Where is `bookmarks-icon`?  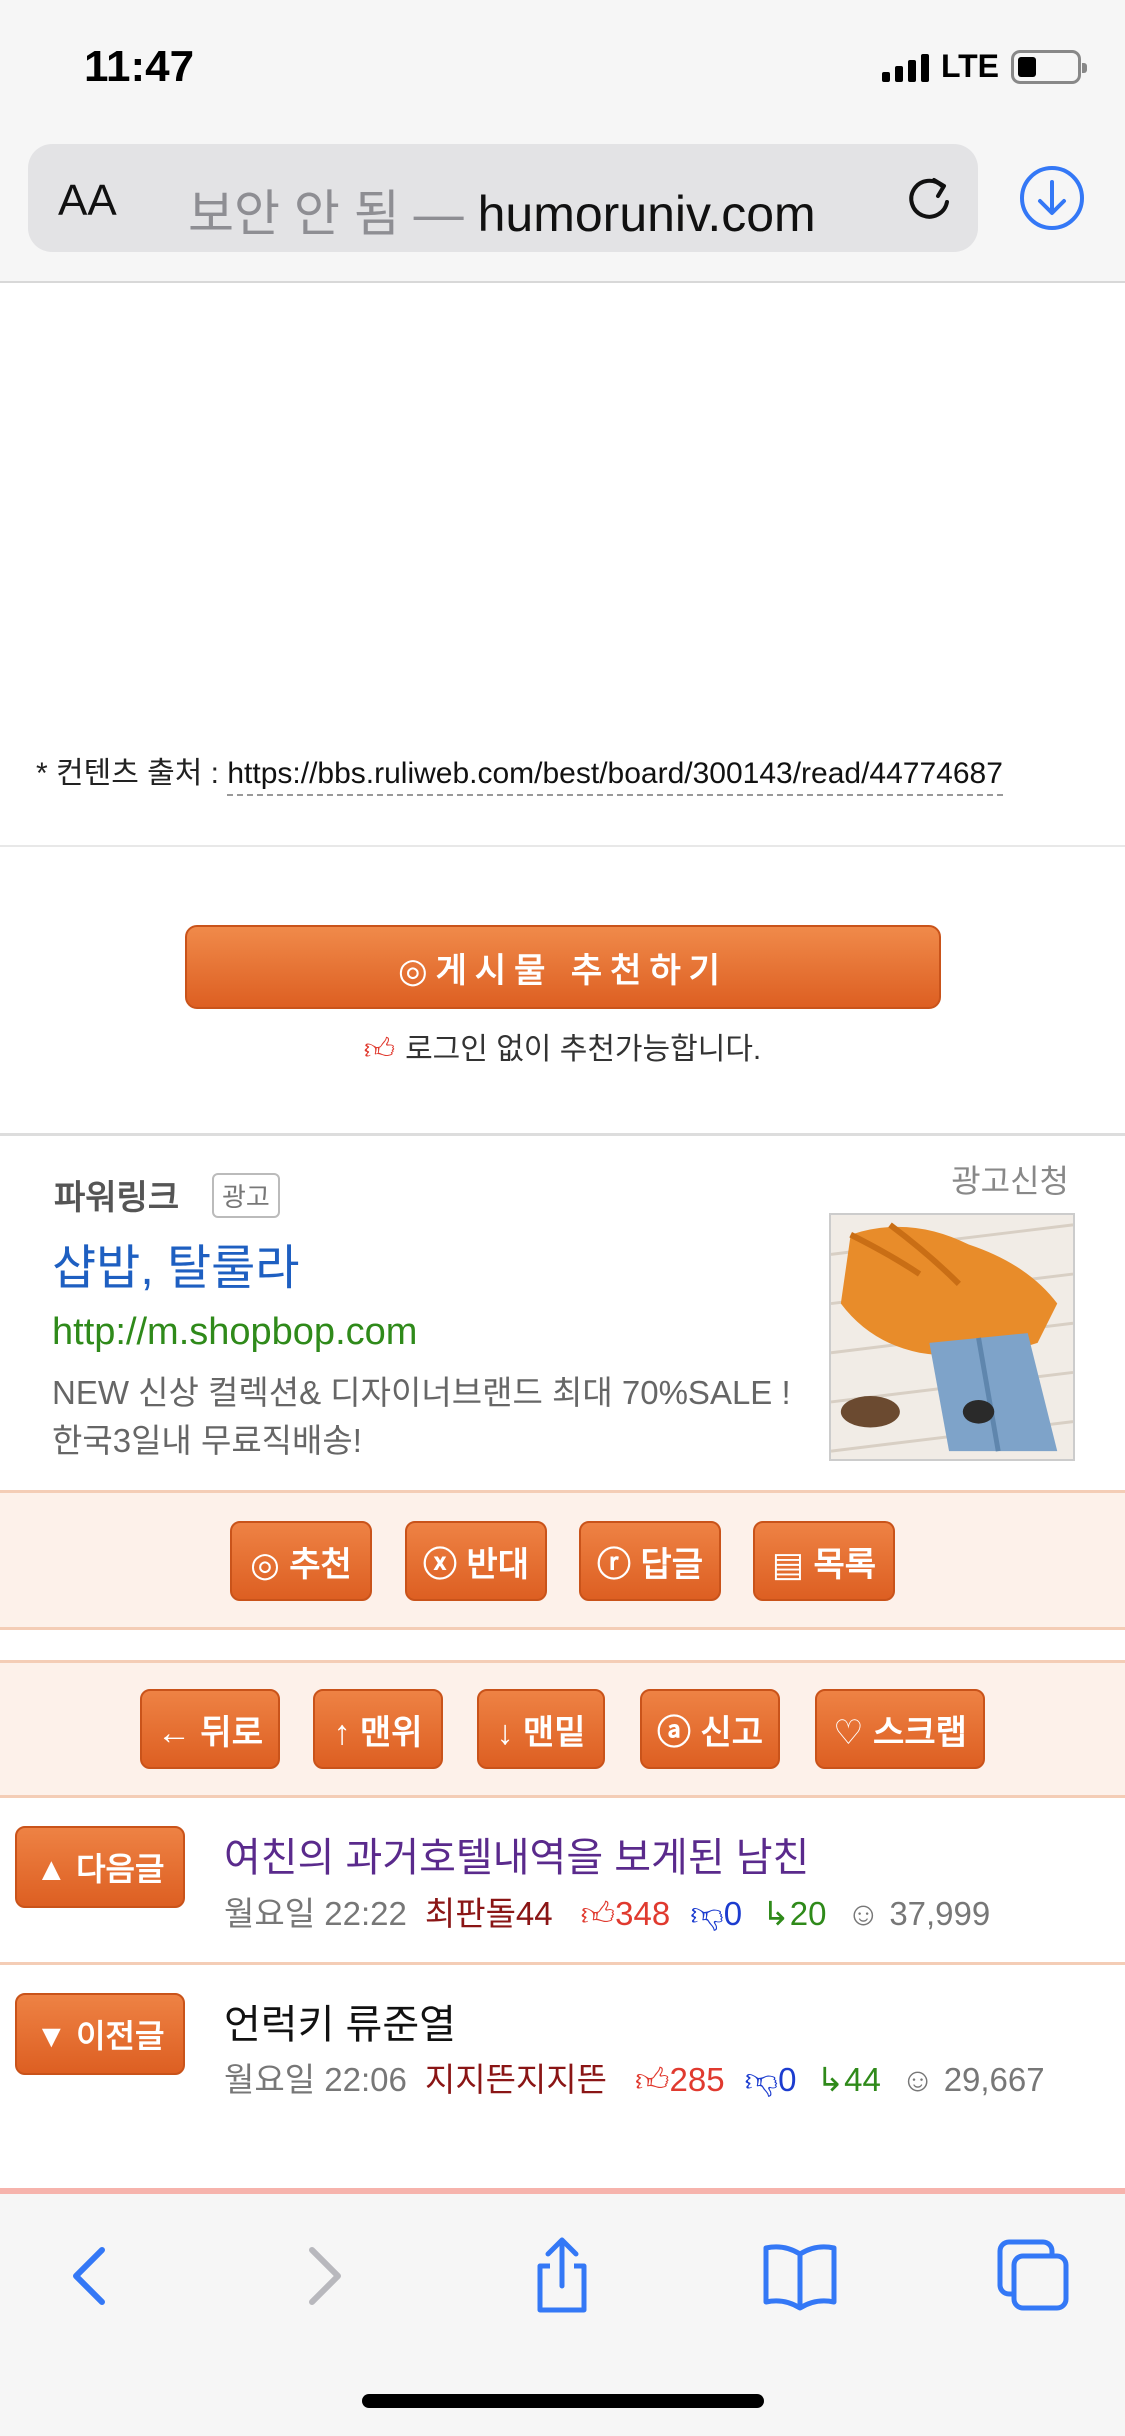 bookmarks-icon is located at coordinates (800, 2276).